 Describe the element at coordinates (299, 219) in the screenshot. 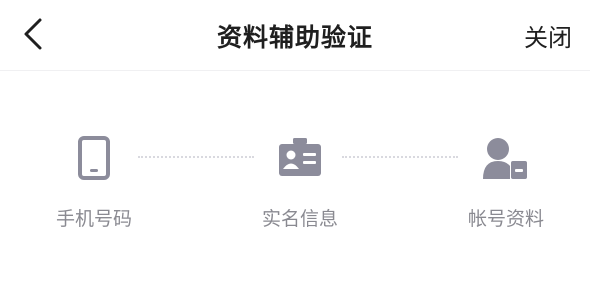

I see `step-label-real-name: 实名信息` at that location.